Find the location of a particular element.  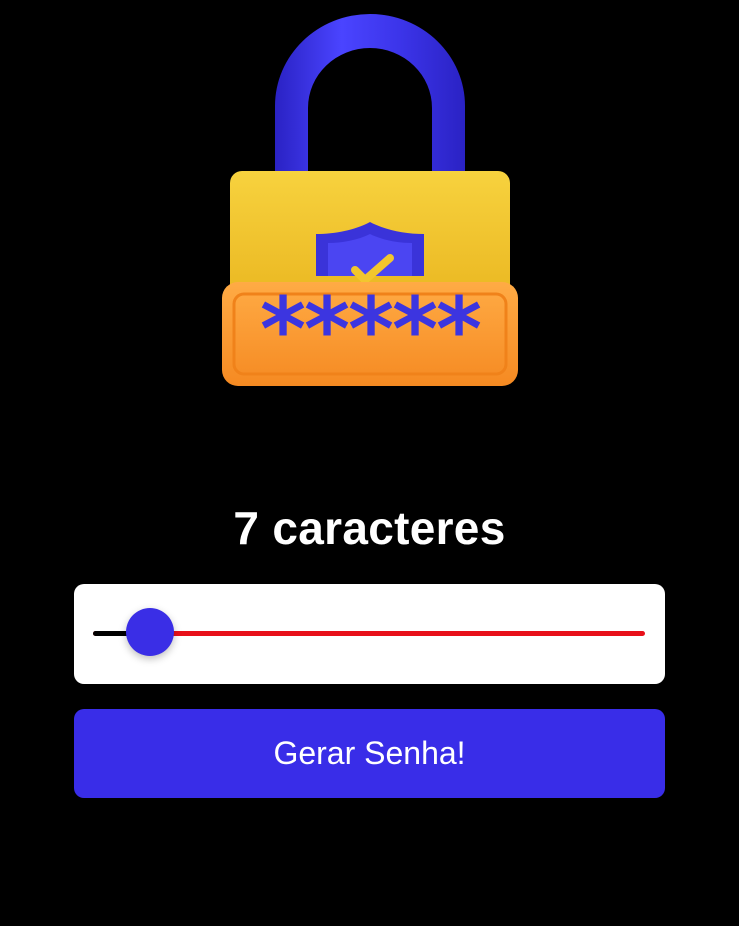

length-slider-card is located at coordinates (369, 634).